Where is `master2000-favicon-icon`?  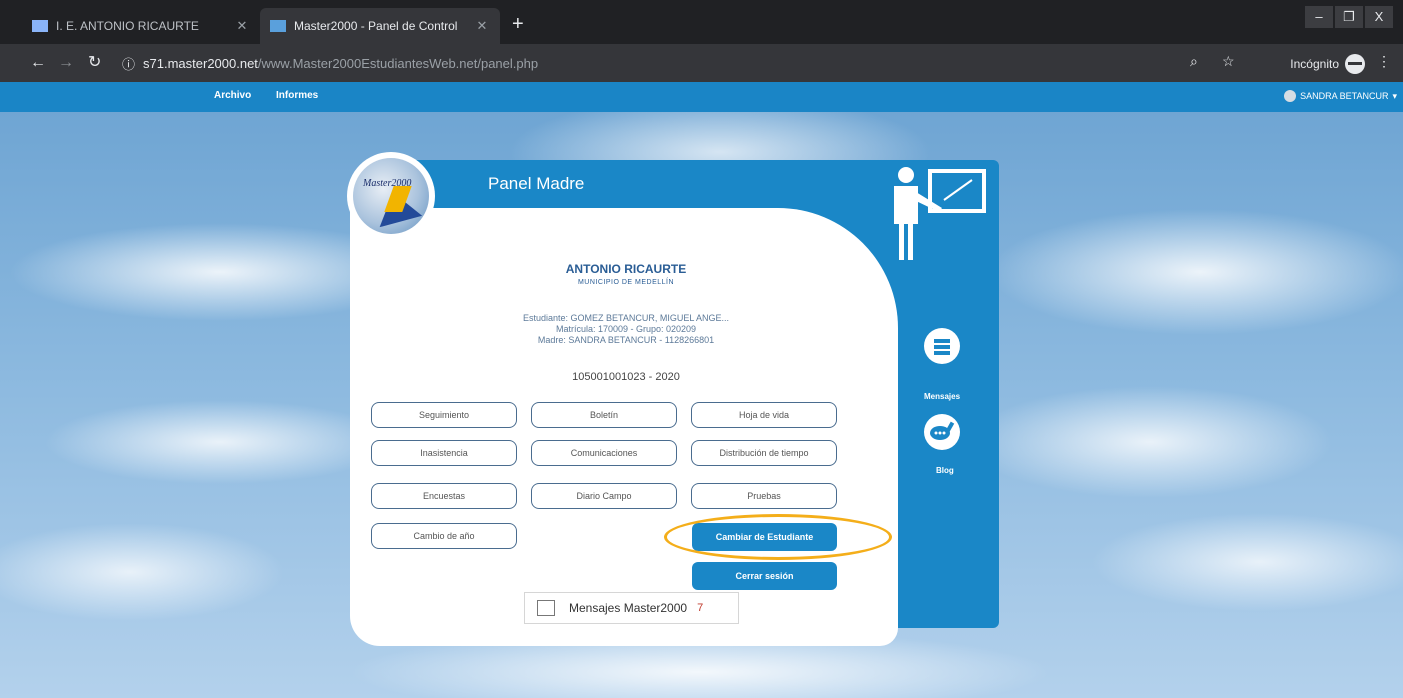 master2000-favicon-icon is located at coordinates (278, 26).